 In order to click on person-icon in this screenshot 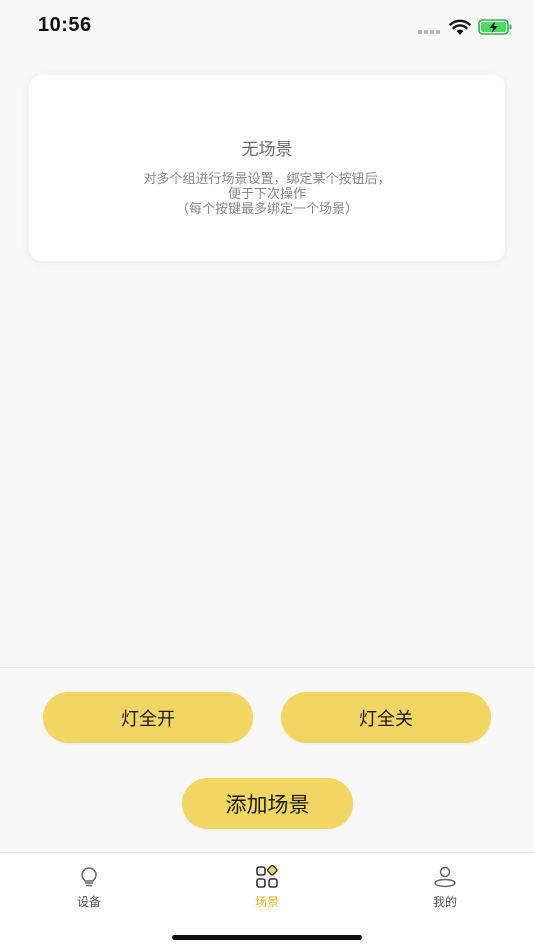, I will do `click(445, 877)`.